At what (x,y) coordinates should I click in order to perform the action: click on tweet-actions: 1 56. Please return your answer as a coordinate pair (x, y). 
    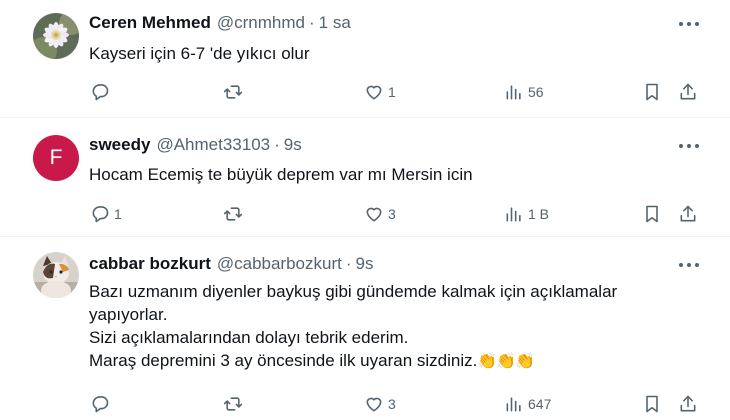
    Looking at the image, I should click on (365, 92).